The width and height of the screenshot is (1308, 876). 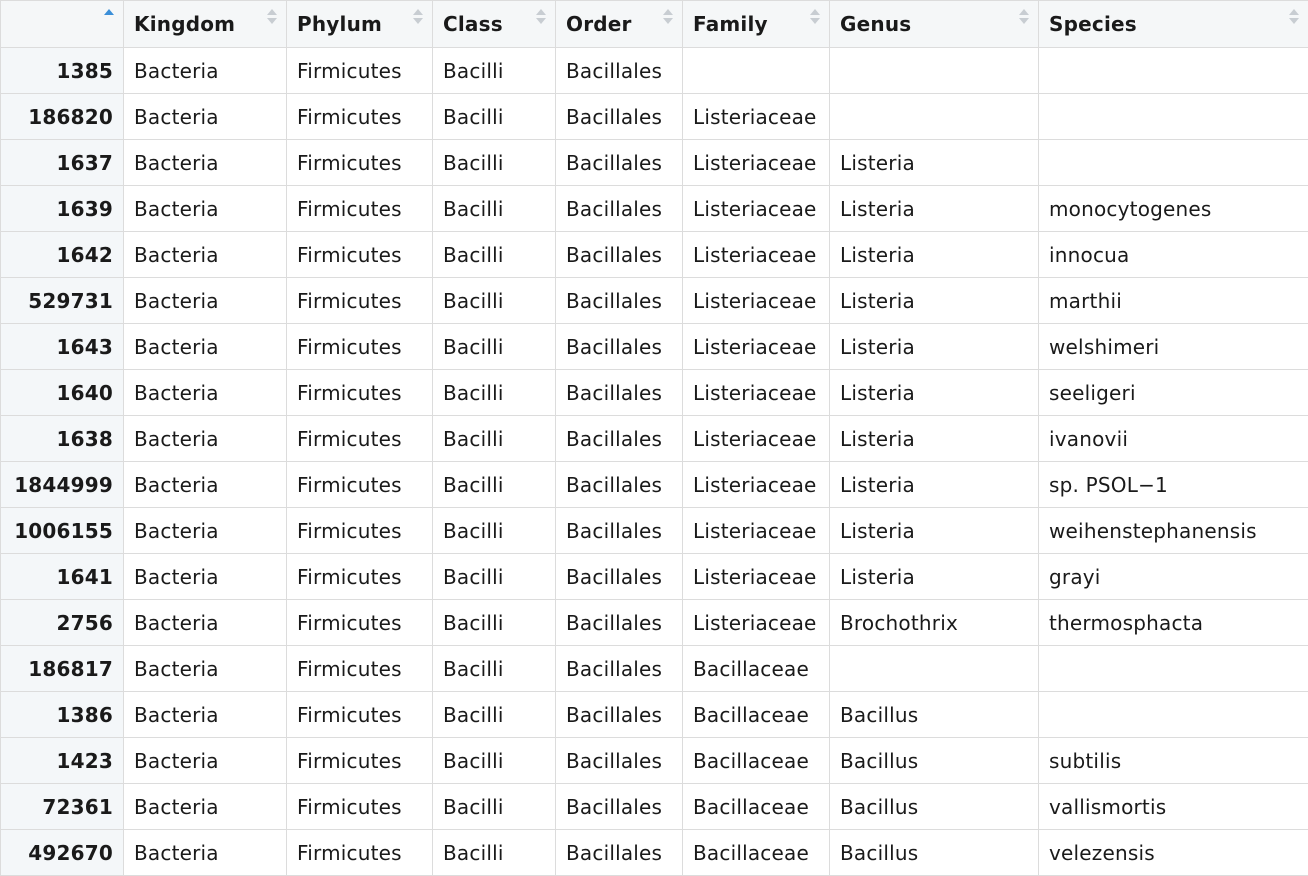 I want to click on row-id-cell: 1640, so click(x=62, y=392).